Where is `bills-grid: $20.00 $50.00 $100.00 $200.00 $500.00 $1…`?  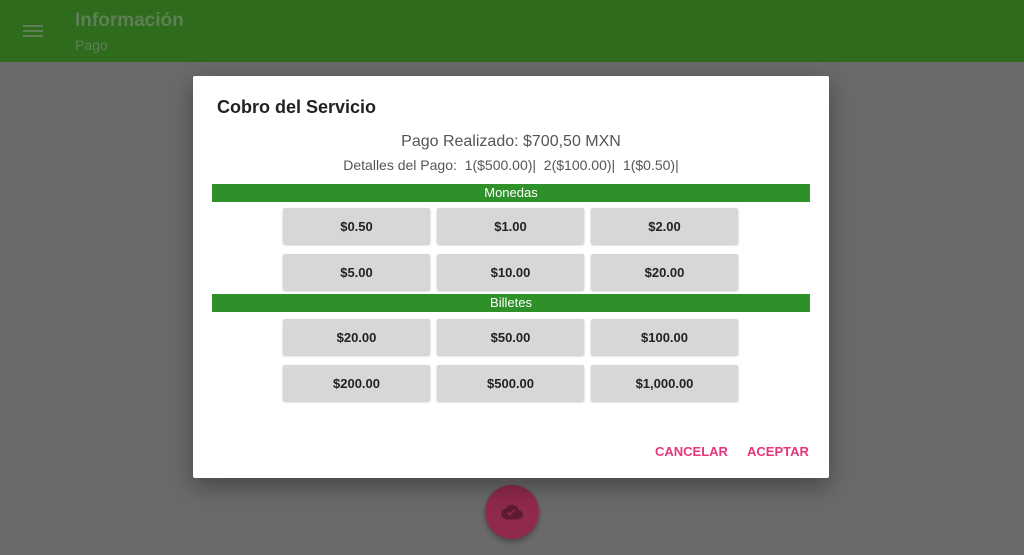 bills-grid: $20.00 $50.00 $100.00 $200.00 $500.00 $1… is located at coordinates (511, 360).